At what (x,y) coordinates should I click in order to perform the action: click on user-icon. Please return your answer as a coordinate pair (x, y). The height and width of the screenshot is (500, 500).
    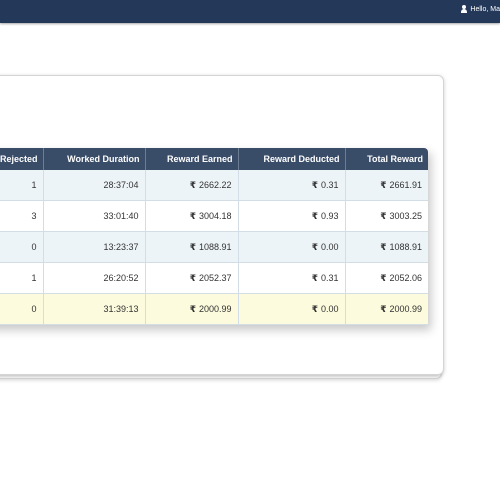
    Looking at the image, I should click on (464, 9).